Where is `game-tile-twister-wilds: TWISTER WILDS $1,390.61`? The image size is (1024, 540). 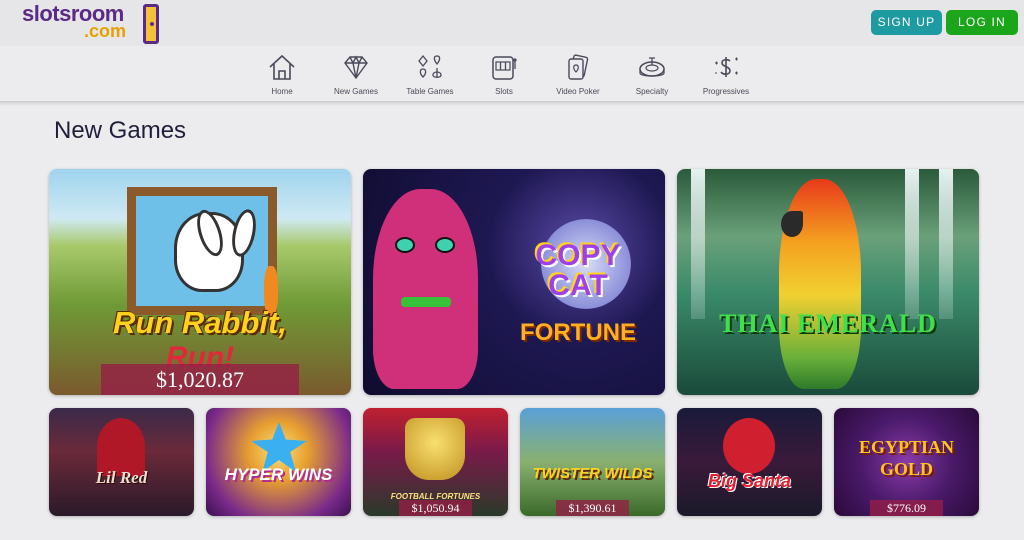
game-tile-twister-wilds: TWISTER WILDS $1,390.61 is located at coordinates (592, 462).